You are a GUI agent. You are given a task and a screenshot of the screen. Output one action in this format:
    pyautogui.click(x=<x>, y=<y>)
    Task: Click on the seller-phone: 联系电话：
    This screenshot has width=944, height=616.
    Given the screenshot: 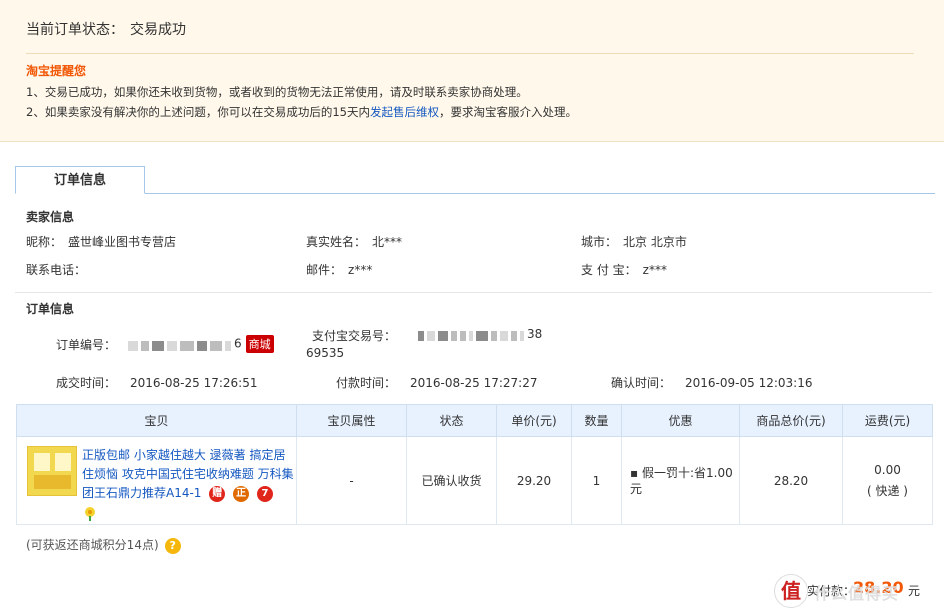 What is the action you would take?
    pyautogui.click(x=59, y=269)
    